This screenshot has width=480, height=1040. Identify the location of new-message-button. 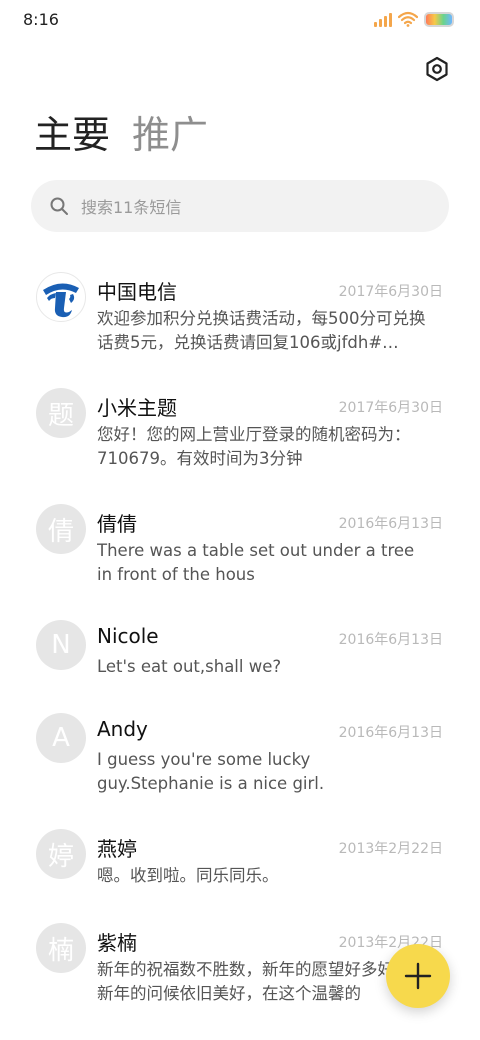
(418, 976).